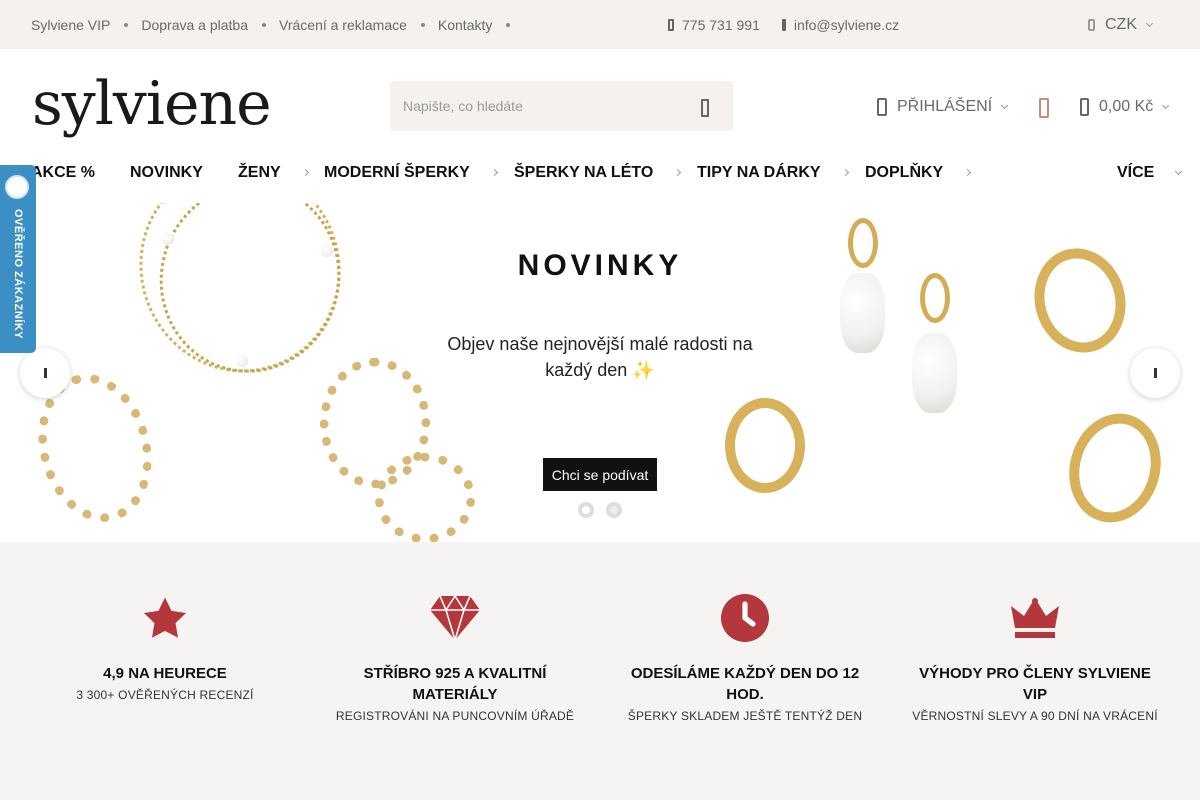  I want to click on search-bar, so click(561, 106).